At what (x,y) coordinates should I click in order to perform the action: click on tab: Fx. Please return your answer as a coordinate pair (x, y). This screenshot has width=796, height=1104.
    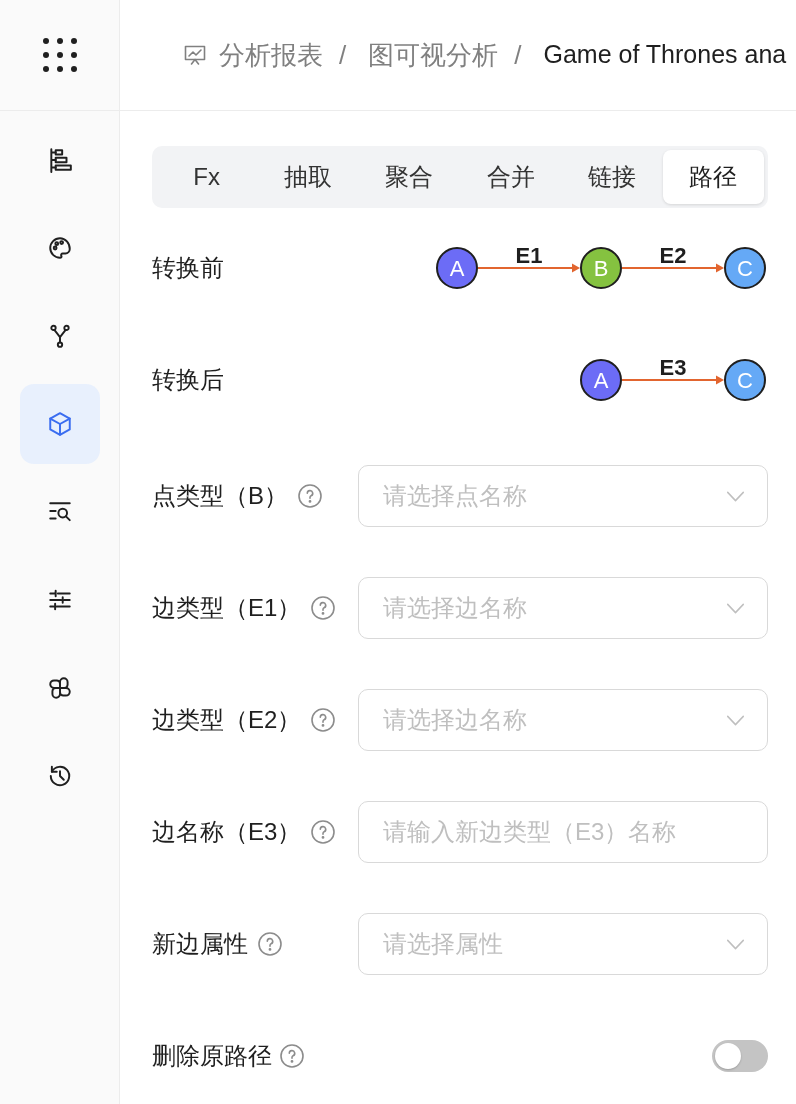
    Looking at the image, I should click on (207, 177).